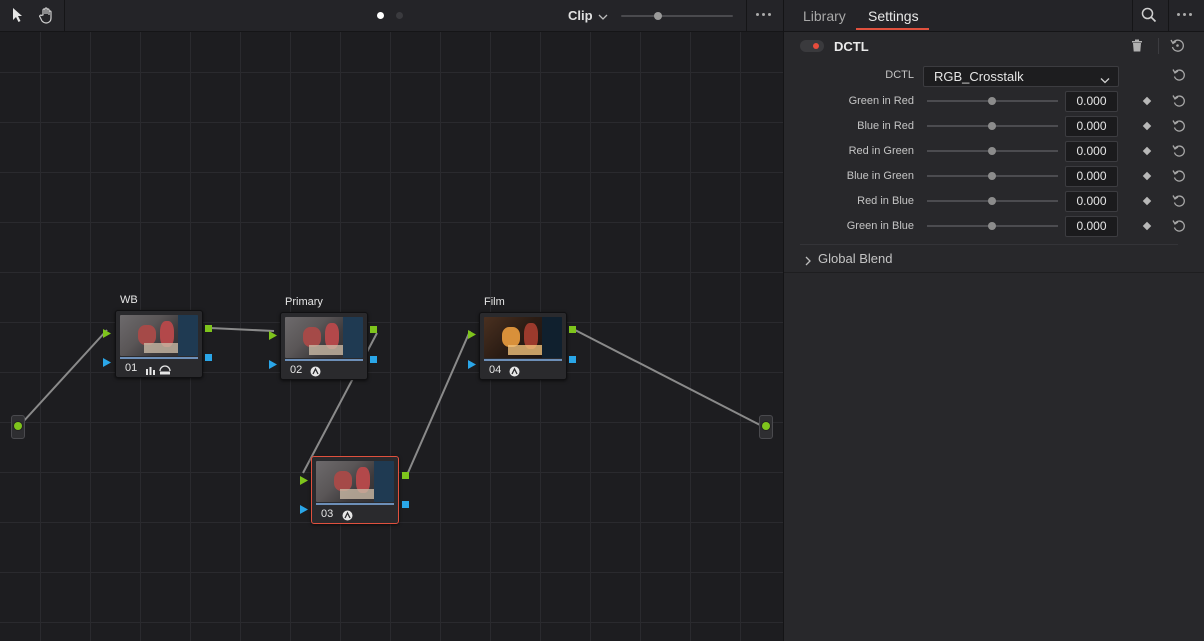  What do you see at coordinates (296, 370) in the screenshot?
I see `node-number: 02` at bounding box center [296, 370].